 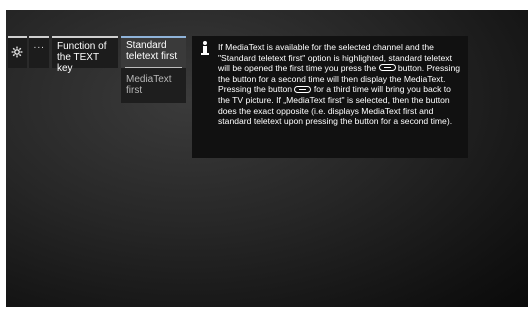 I want to click on option-label: Standard teletext first, so click(x=152, y=51).